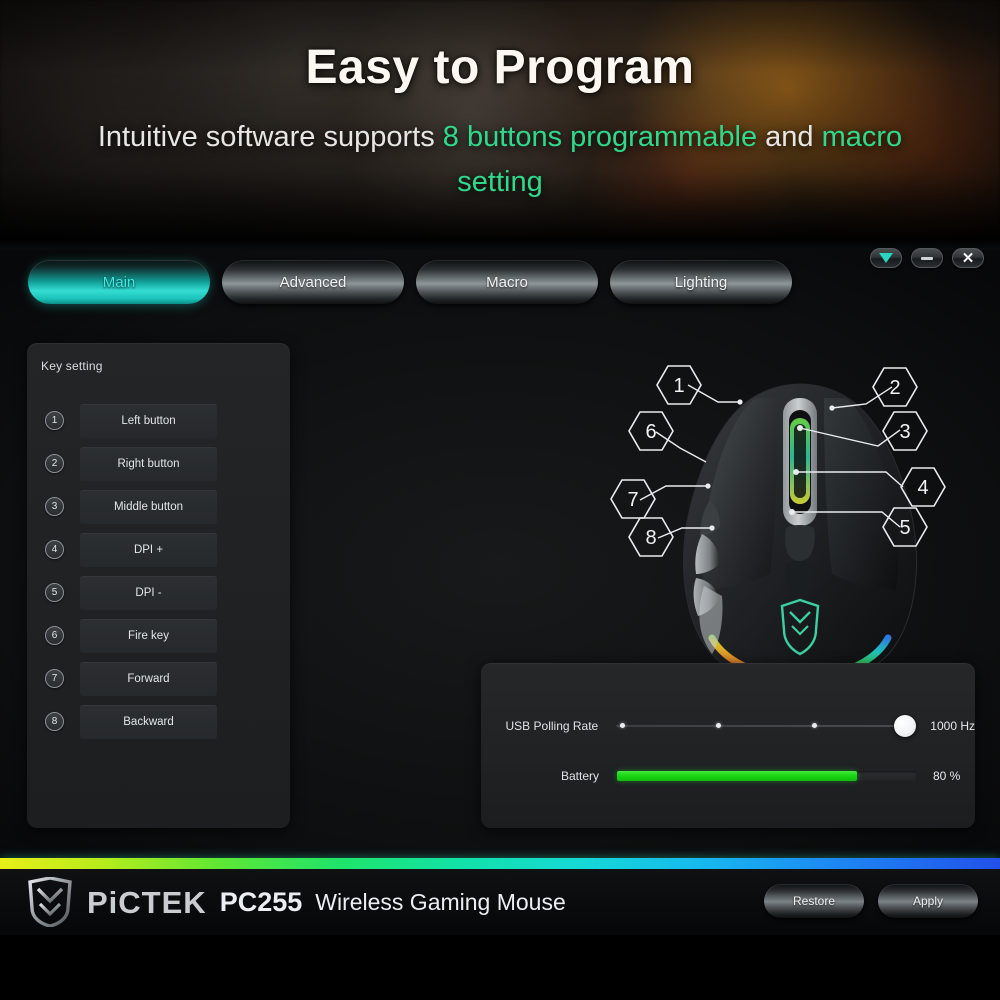 The image size is (1000, 1000). I want to click on key-assignment-button: DPI -, so click(148, 592).